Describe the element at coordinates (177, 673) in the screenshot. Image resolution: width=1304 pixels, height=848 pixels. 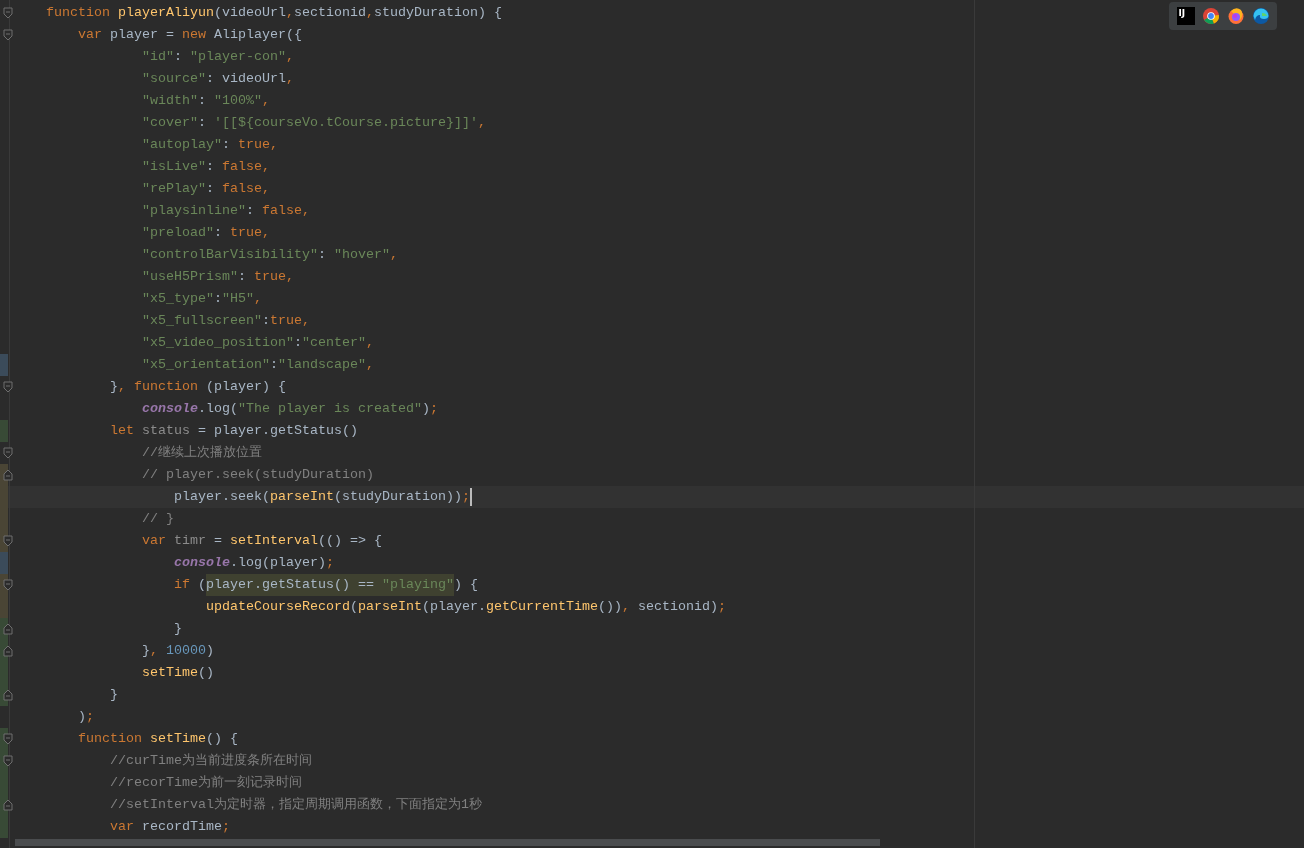
I see `code-line: setTime()` at that location.